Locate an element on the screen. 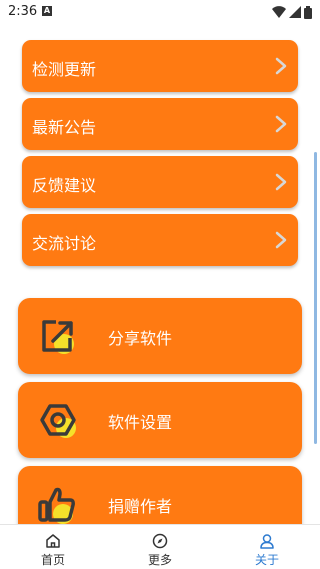 This screenshot has height=569, width=320. bottom-nav: 首页 更多 关于 is located at coordinates (160, 546).